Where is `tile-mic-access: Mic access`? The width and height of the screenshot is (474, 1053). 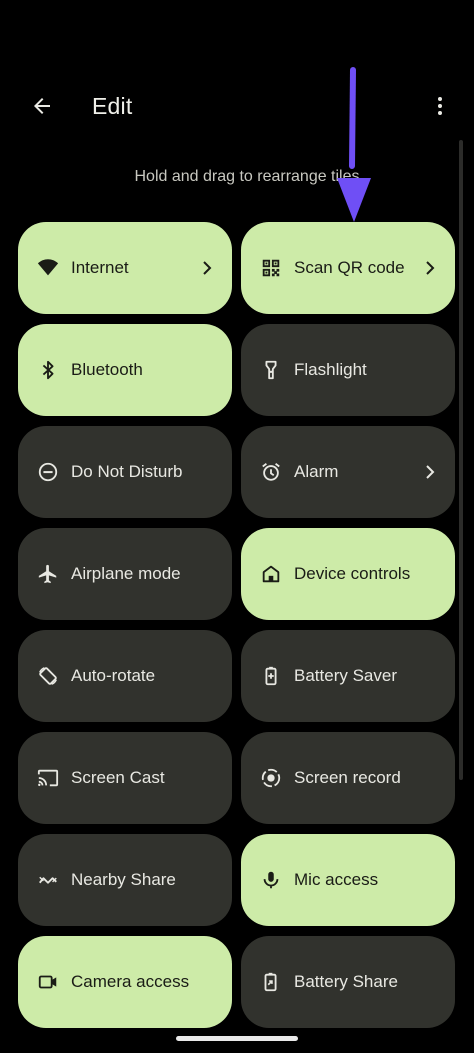 tile-mic-access: Mic access is located at coordinates (348, 880).